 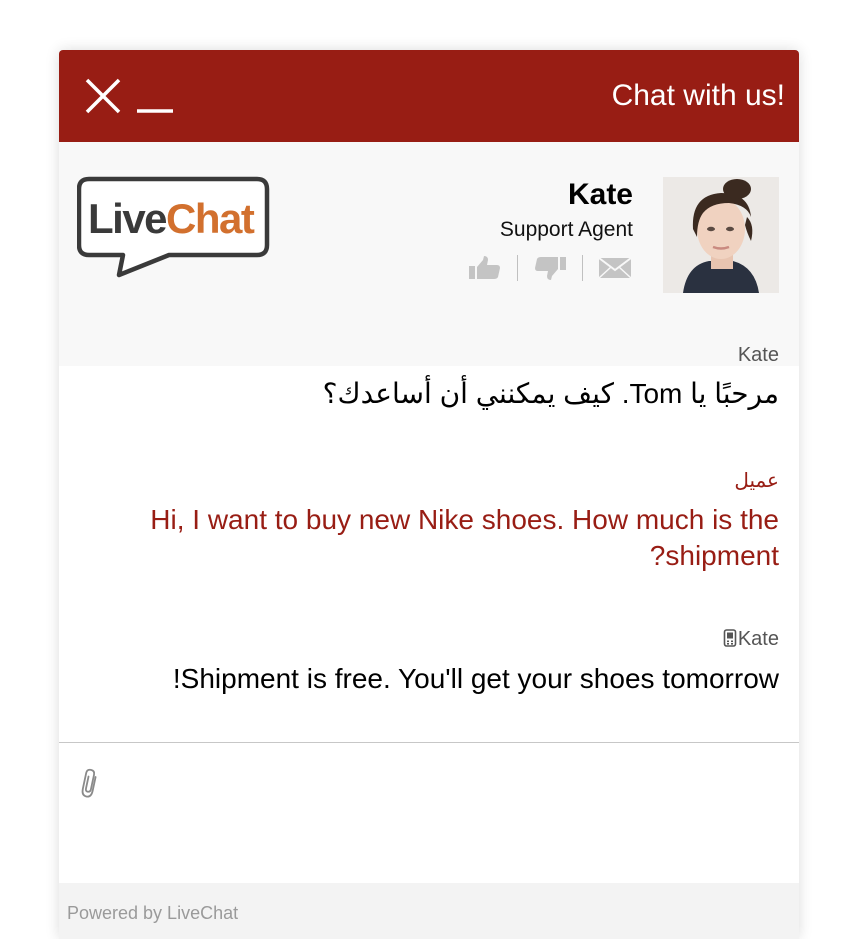 I want to click on rate-bad-button, so click(x=550, y=268).